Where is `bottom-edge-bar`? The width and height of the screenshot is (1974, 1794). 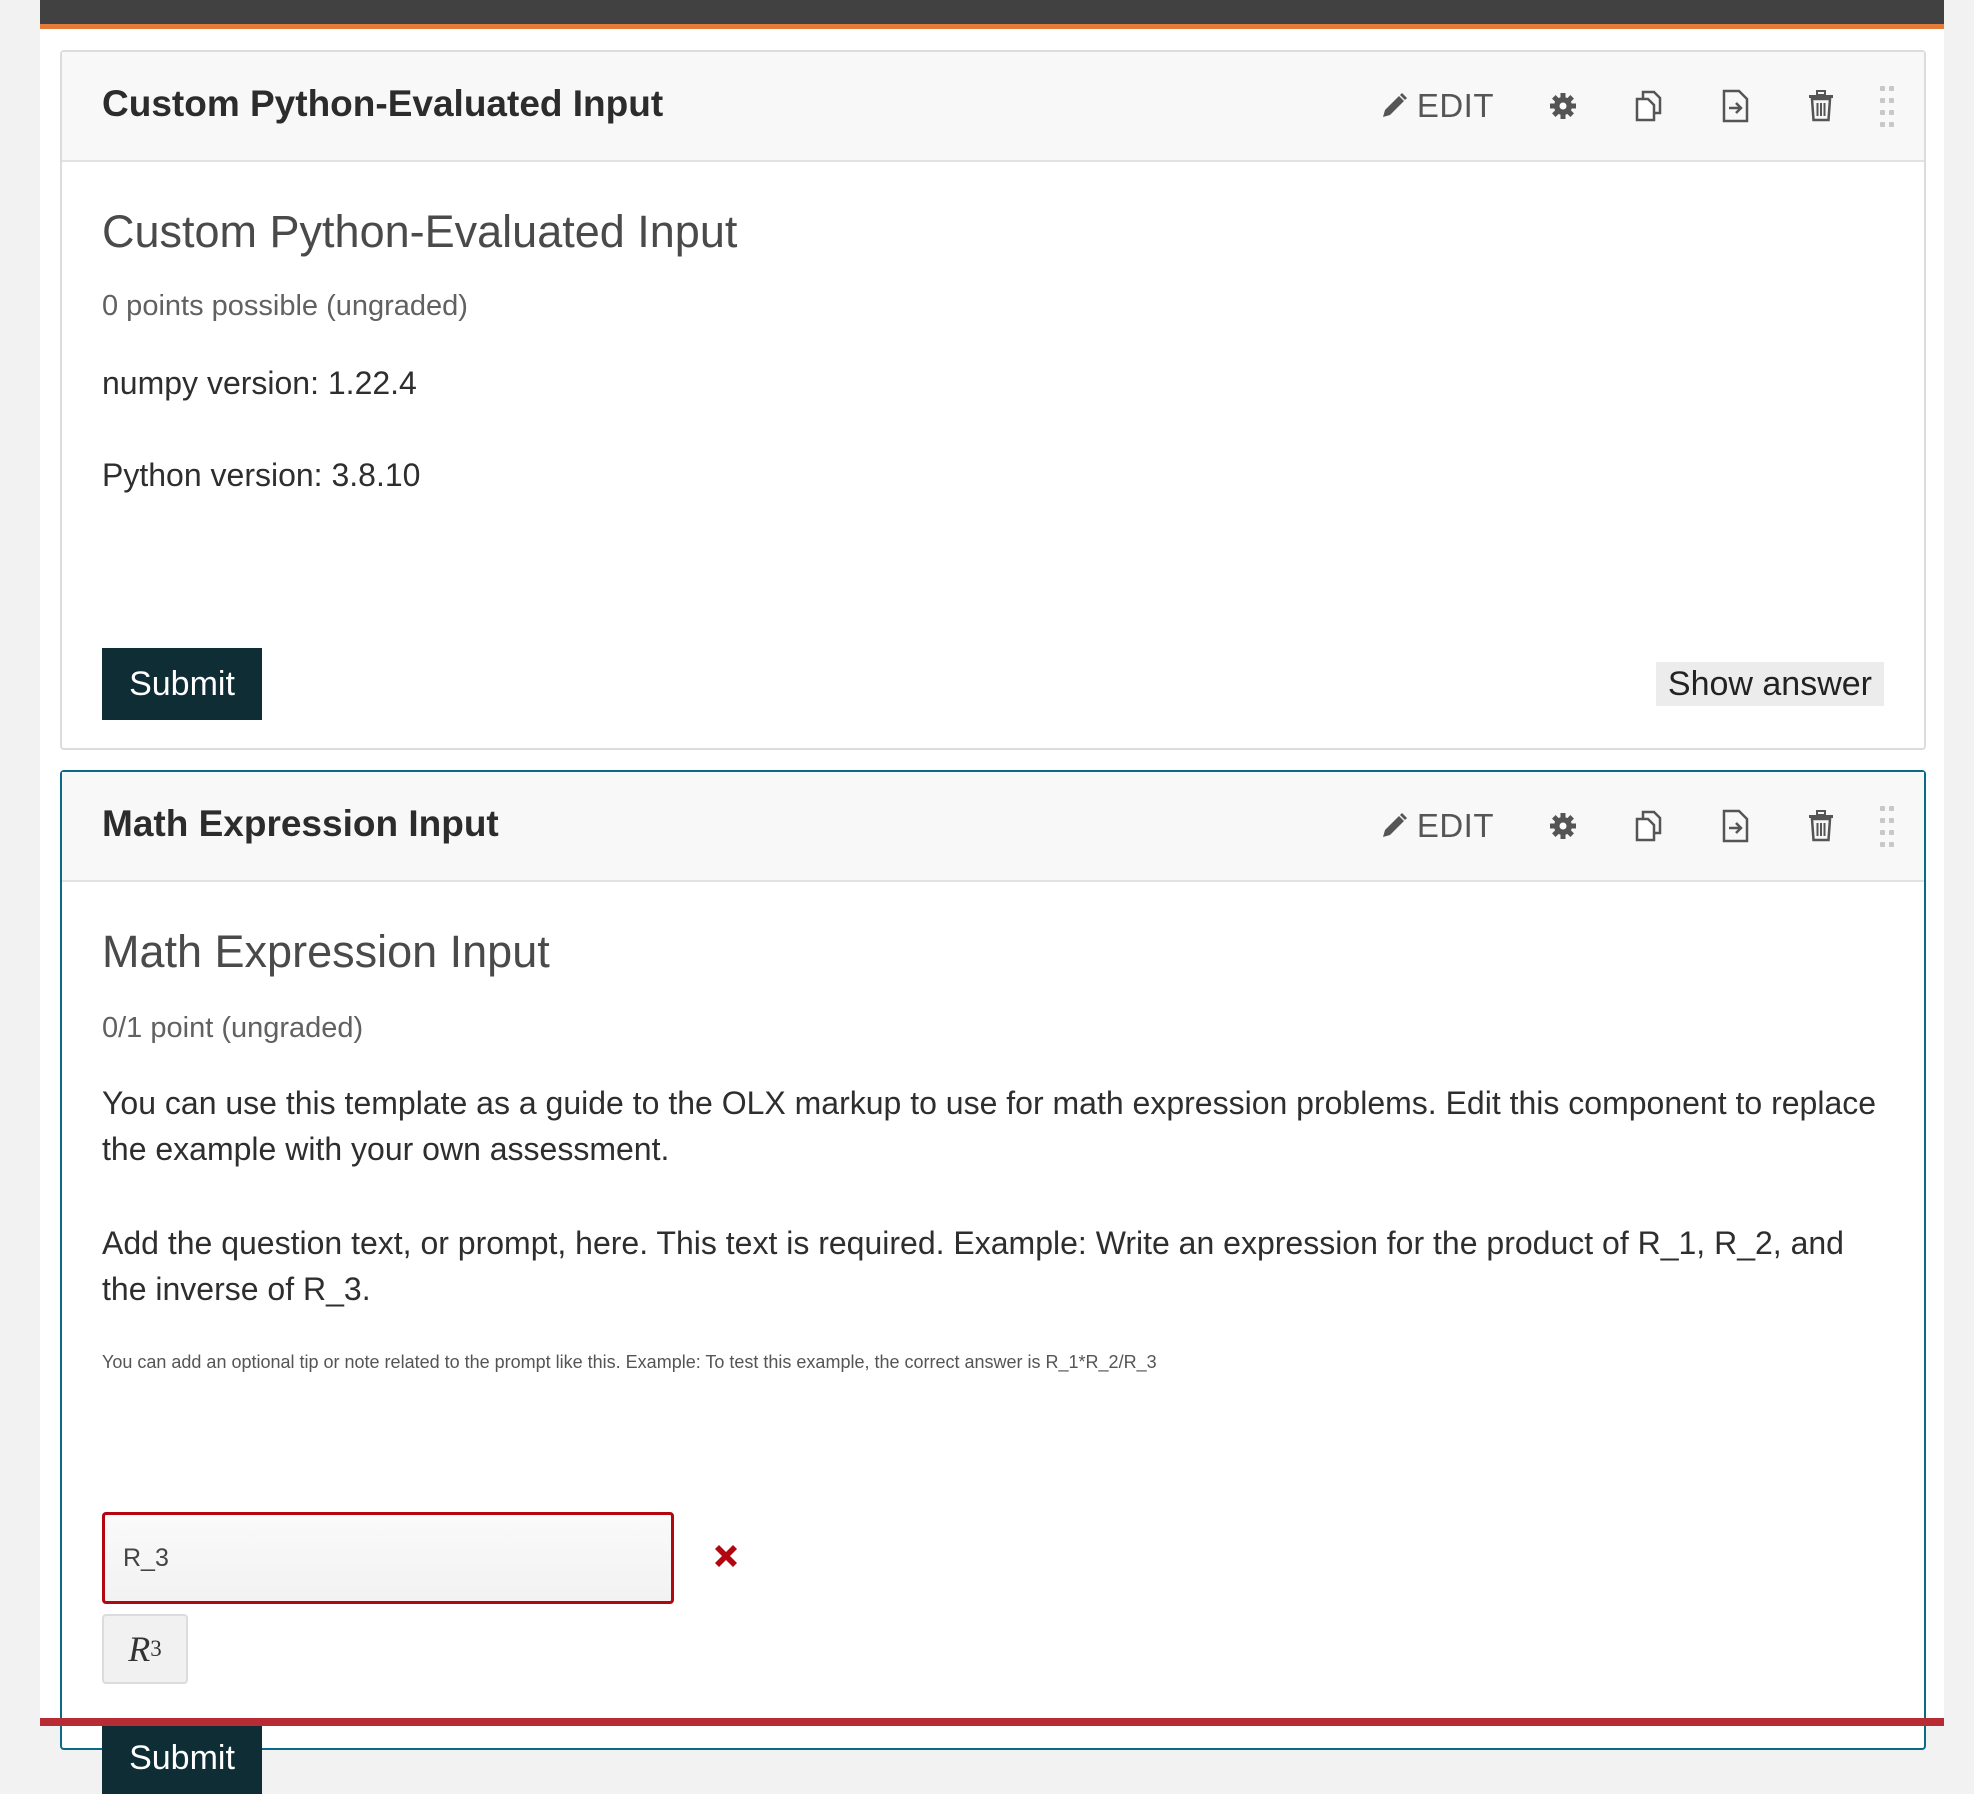
bottom-edge-bar is located at coordinates (992, 1722).